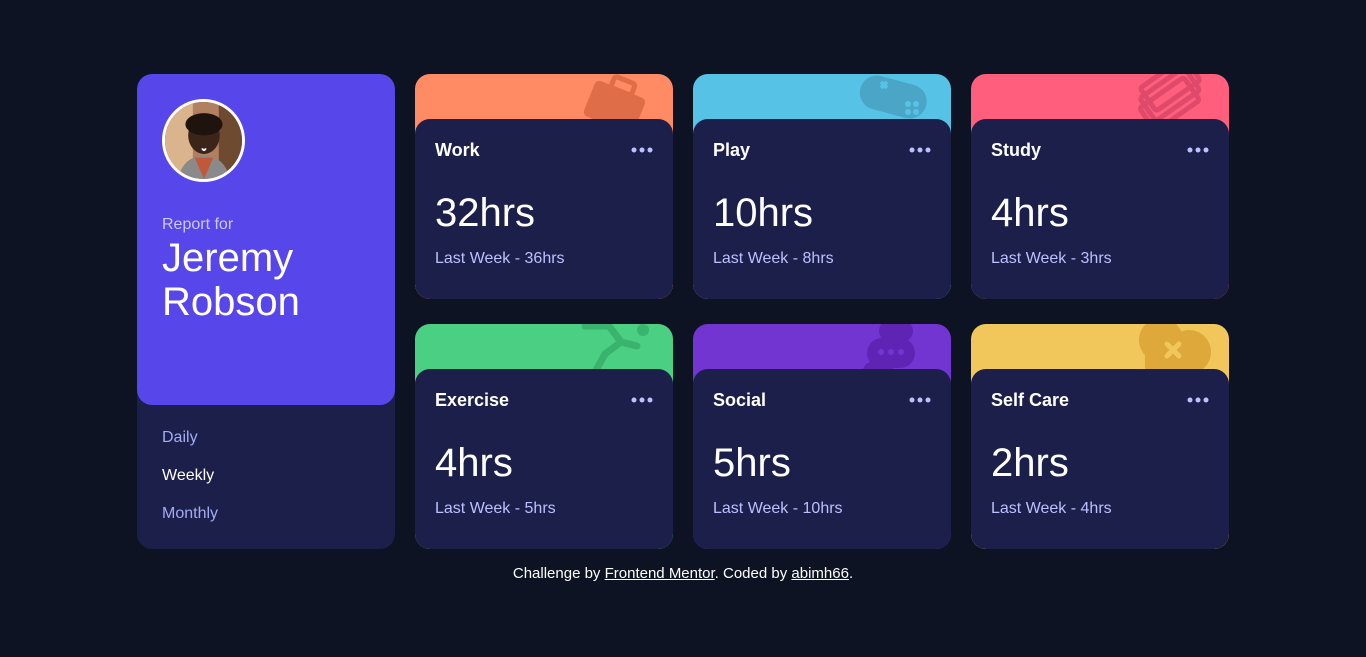 This screenshot has height=657, width=1366. I want to click on card-current-hours: 32hrs, so click(485, 213).